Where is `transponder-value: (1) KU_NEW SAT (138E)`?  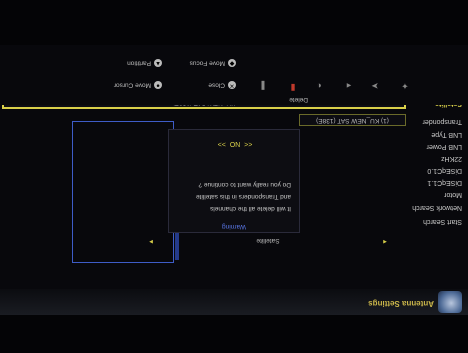 transponder-value: (1) KU_NEW SAT (138E) is located at coordinates (352, 120).